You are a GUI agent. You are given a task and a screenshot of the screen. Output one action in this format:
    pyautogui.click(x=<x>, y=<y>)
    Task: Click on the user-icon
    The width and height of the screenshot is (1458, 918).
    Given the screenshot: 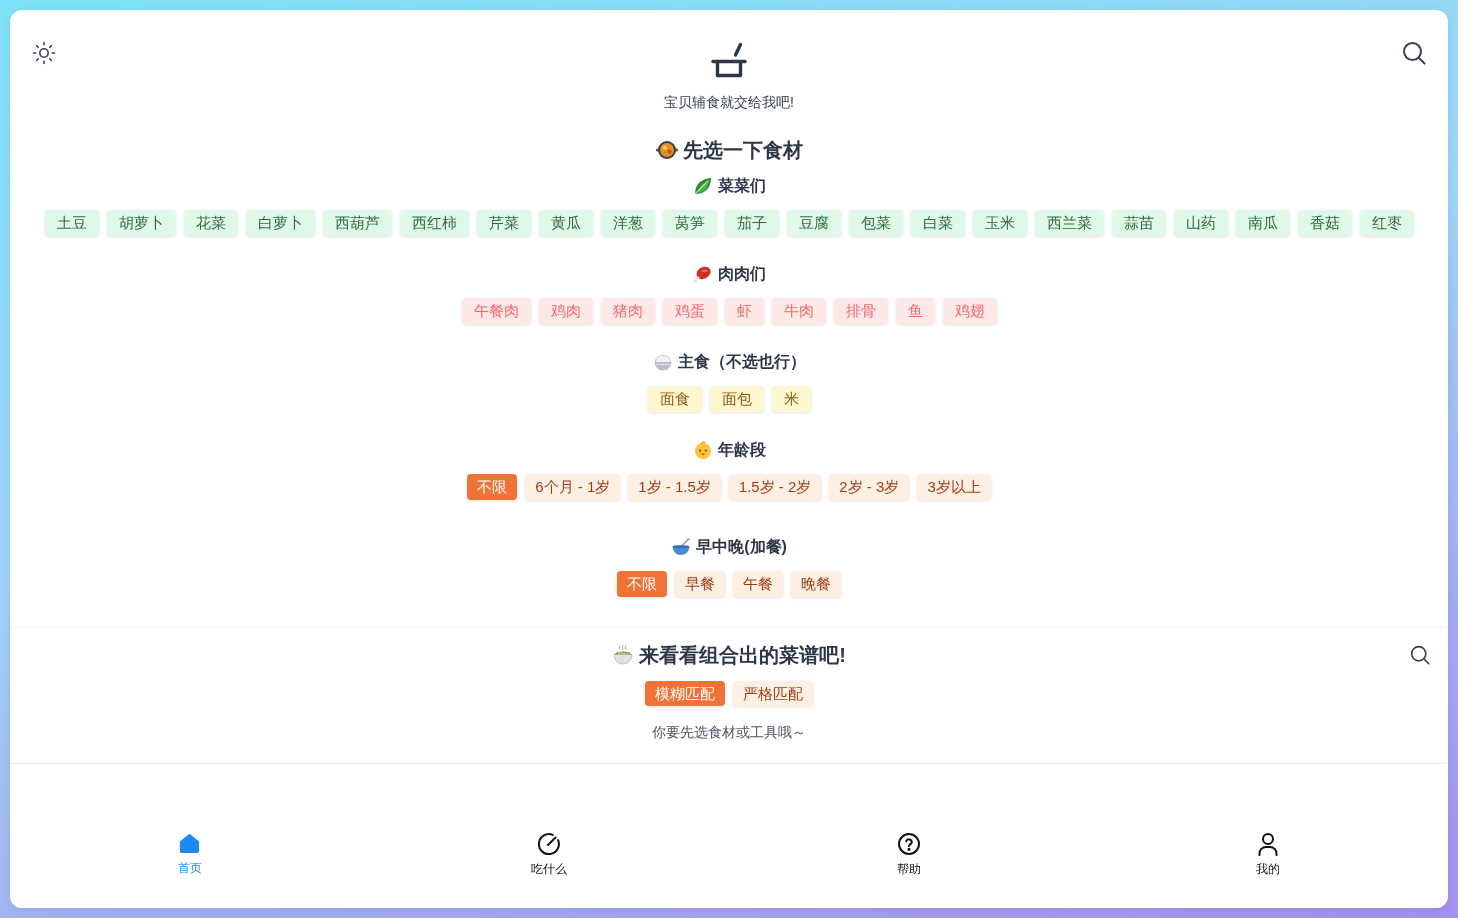 What is the action you would take?
    pyautogui.click(x=1268, y=844)
    